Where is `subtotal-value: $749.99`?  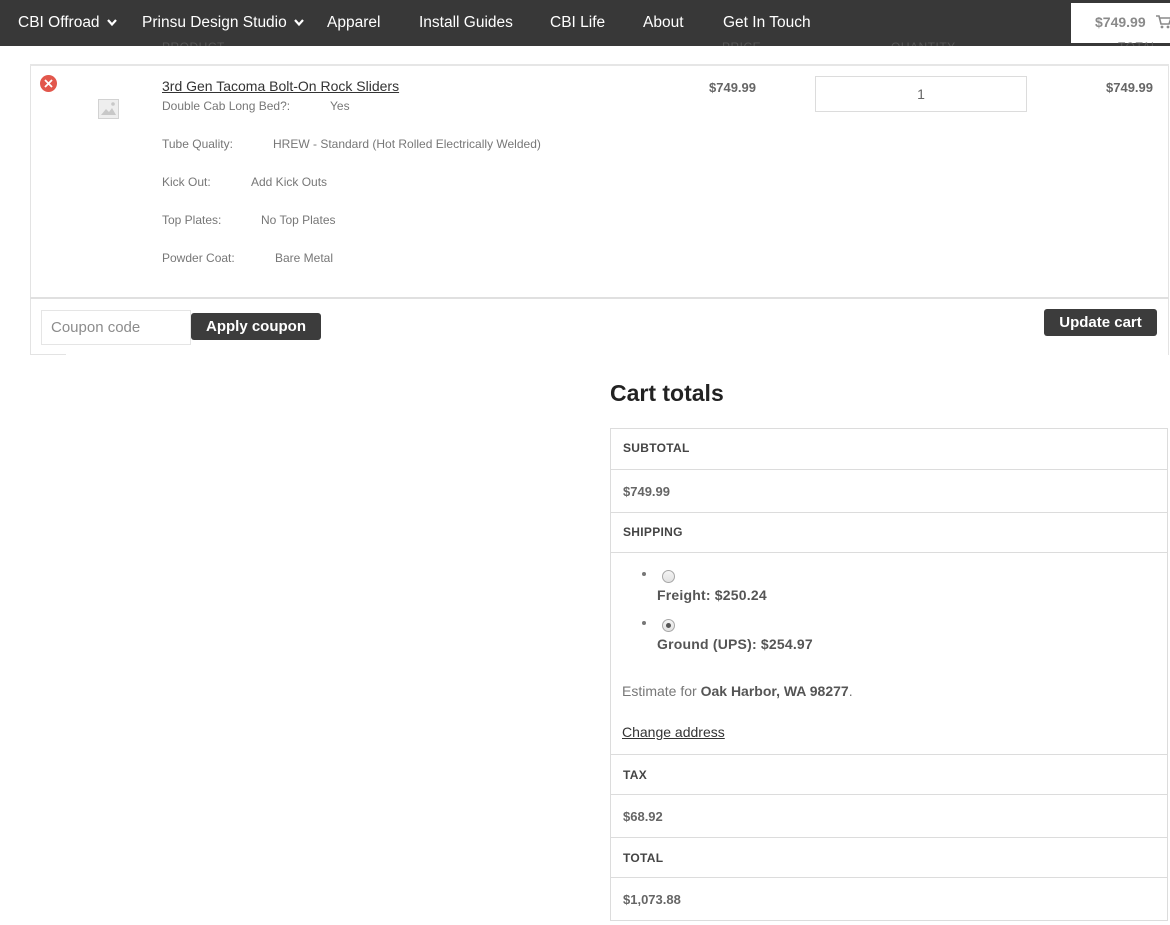 subtotal-value: $749.99 is located at coordinates (646, 491).